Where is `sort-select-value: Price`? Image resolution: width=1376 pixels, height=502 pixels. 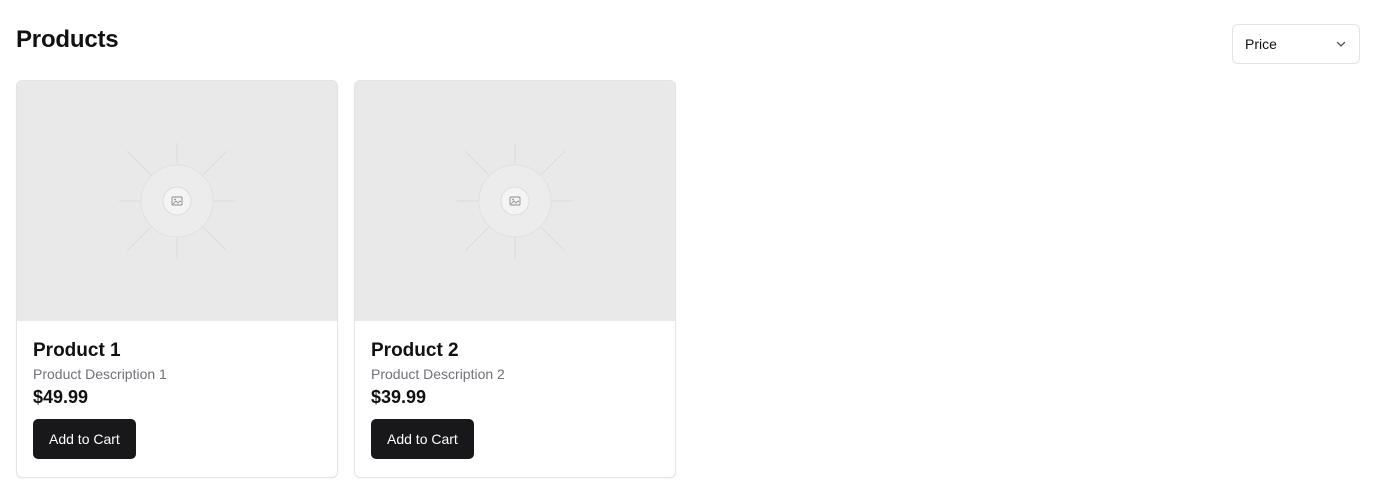 sort-select-value: Price is located at coordinates (1261, 44).